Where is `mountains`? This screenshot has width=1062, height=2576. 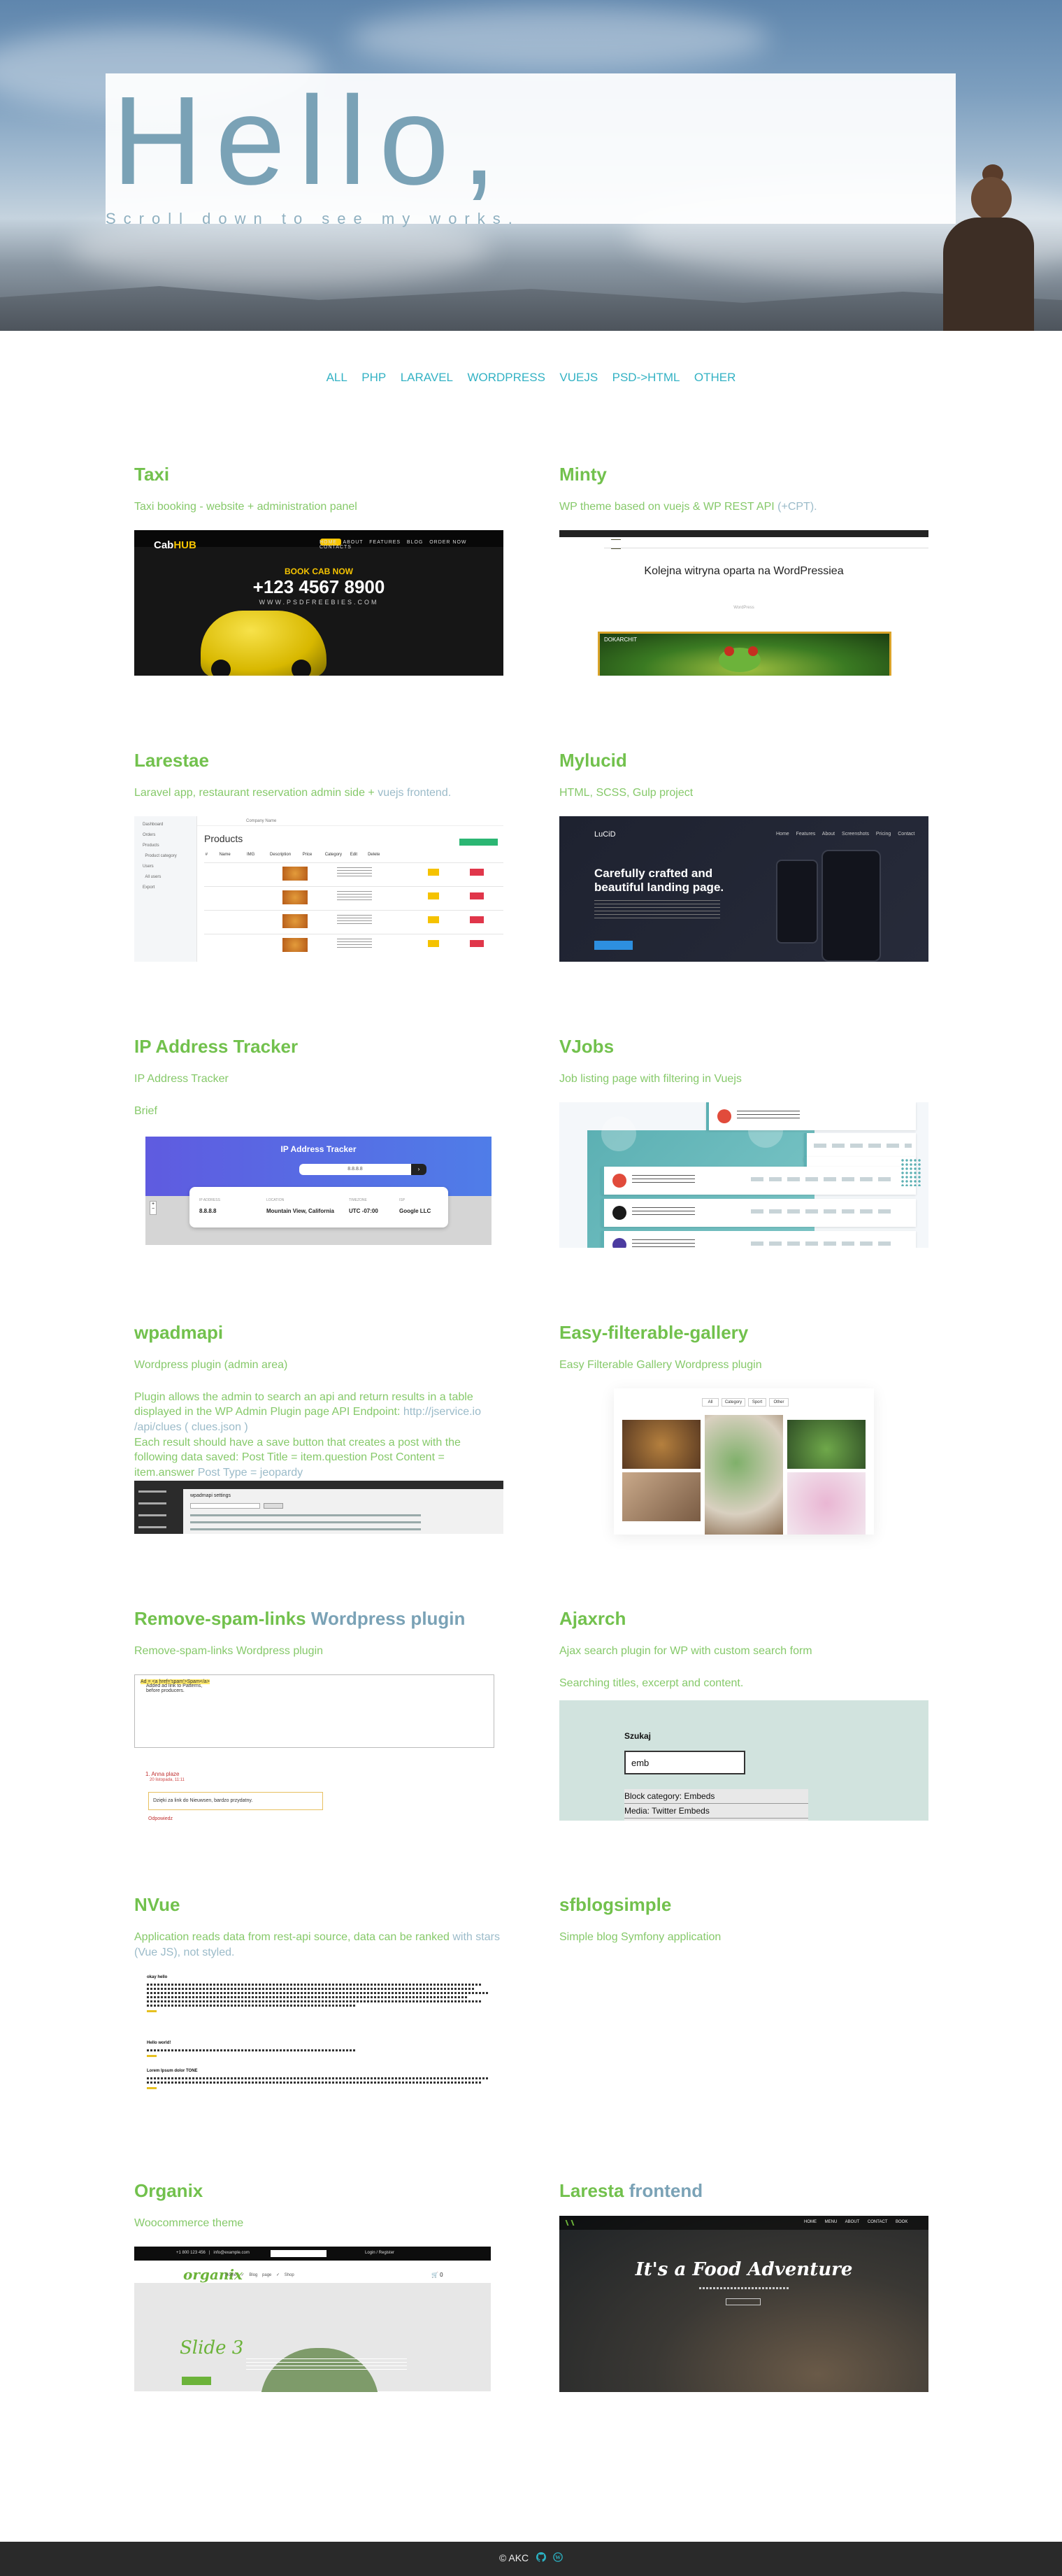
mountains is located at coordinates (531, 308).